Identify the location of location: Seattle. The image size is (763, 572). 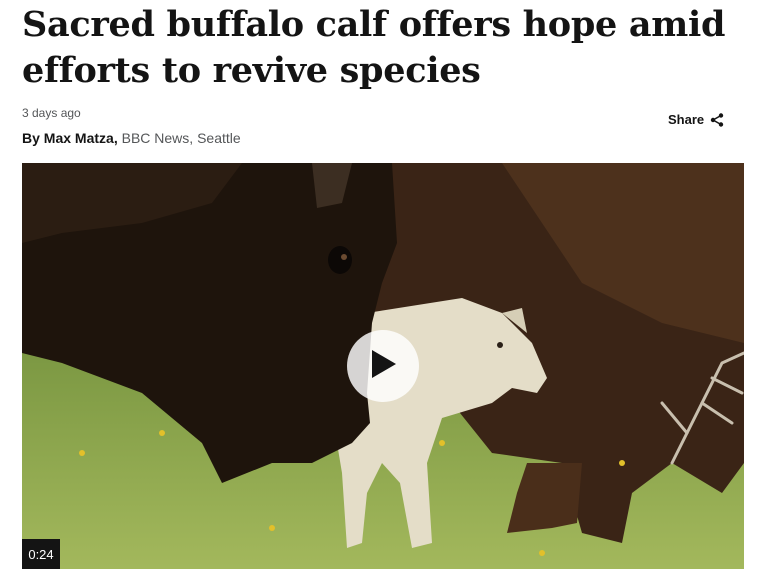
(219, 138).